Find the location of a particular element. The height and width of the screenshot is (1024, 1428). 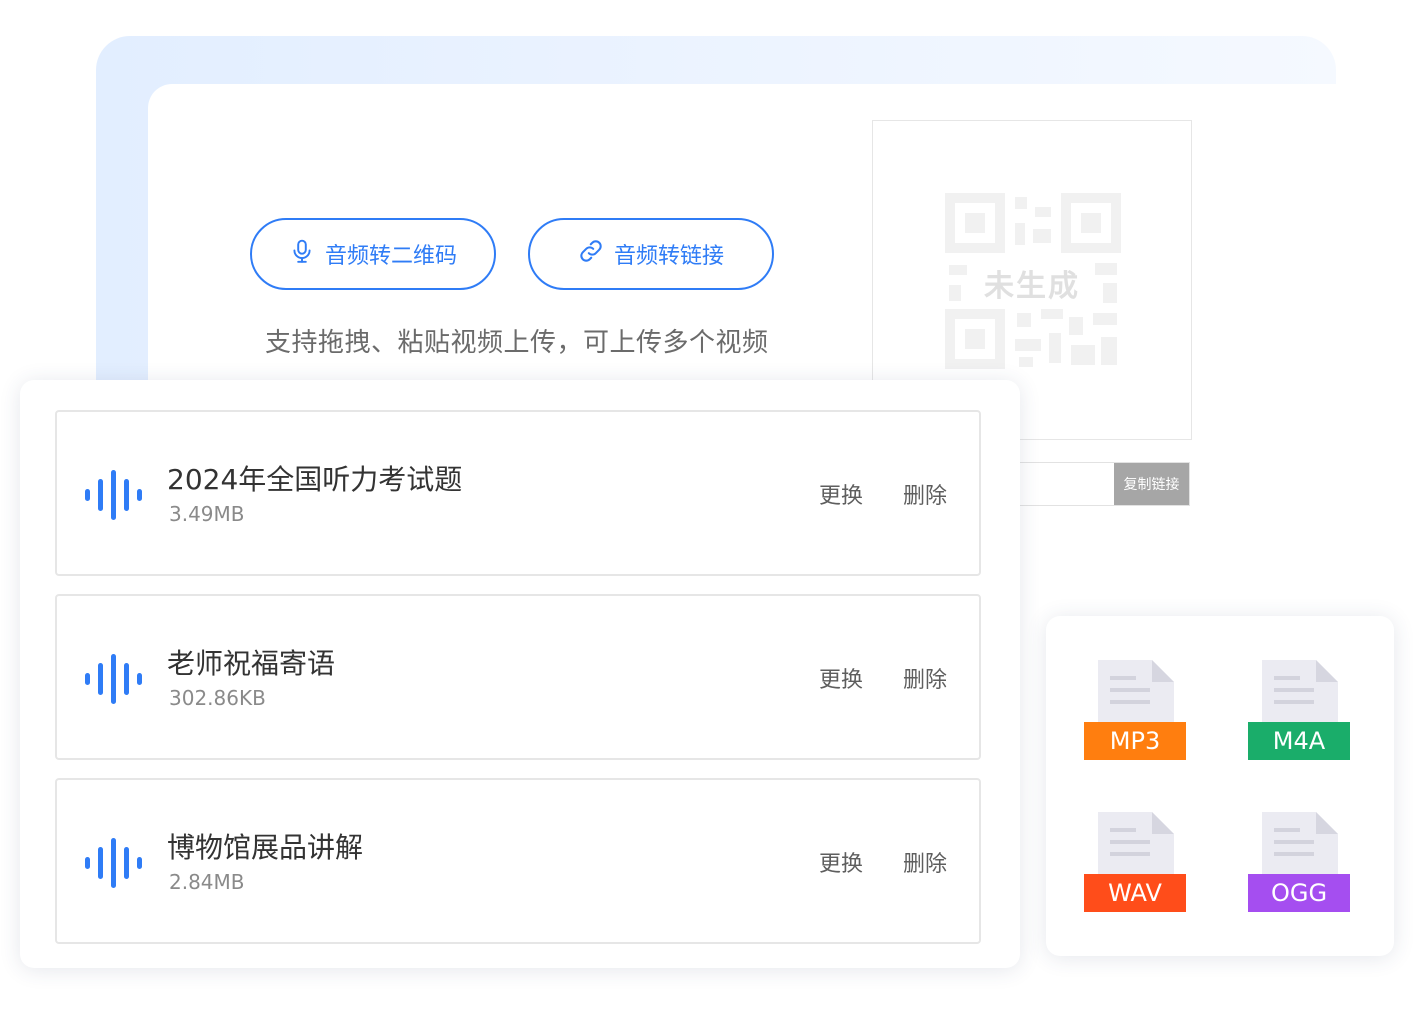

format-tile-mp3: MP3 is located at coordinates (1136, 710).